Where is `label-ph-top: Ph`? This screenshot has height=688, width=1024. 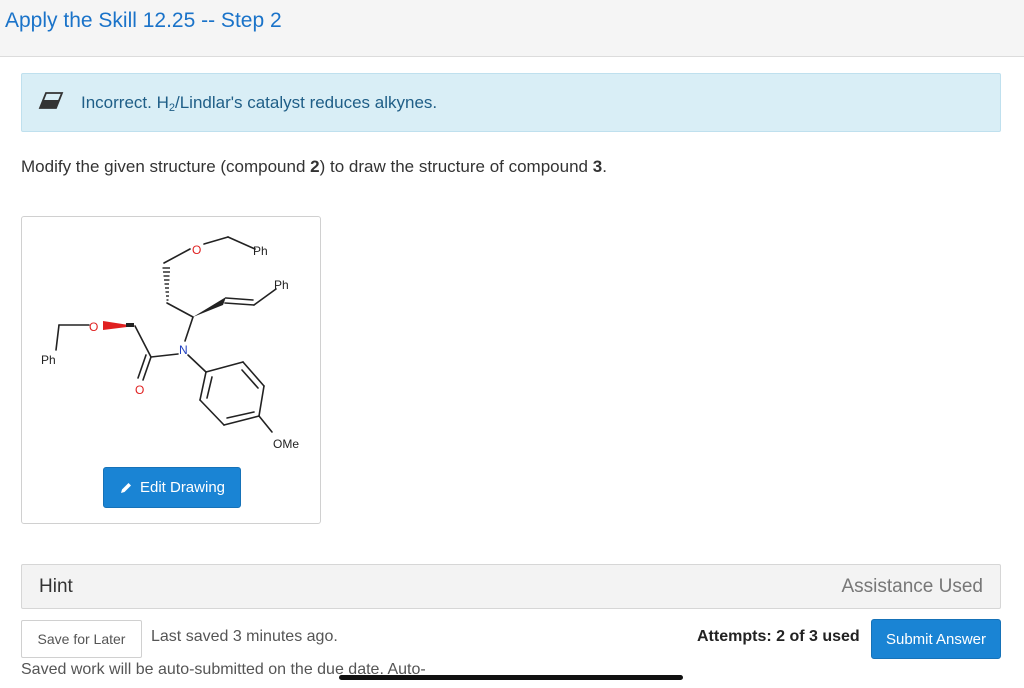 label-ph-top: Ph is located at coordinates (260, 251).